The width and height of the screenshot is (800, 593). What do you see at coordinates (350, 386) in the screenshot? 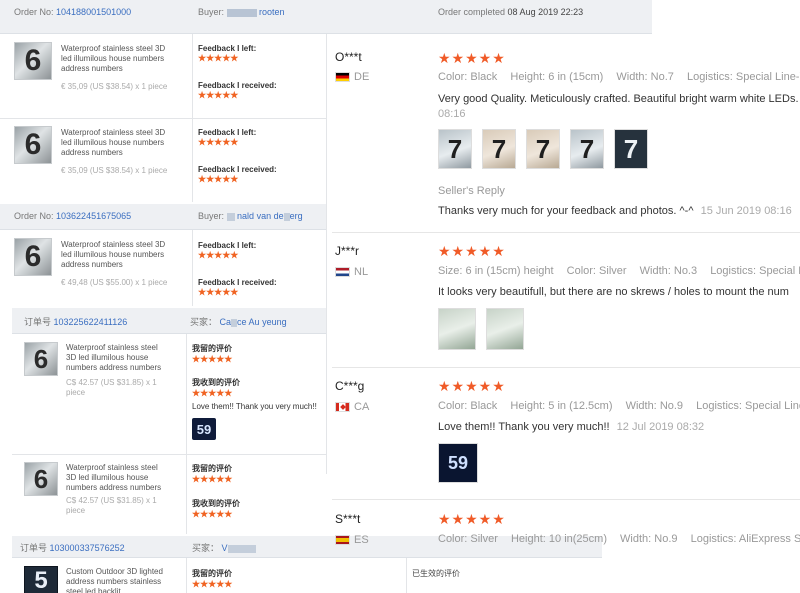
I see `reviewer-name: C***g` at bounding box center [350, 386].